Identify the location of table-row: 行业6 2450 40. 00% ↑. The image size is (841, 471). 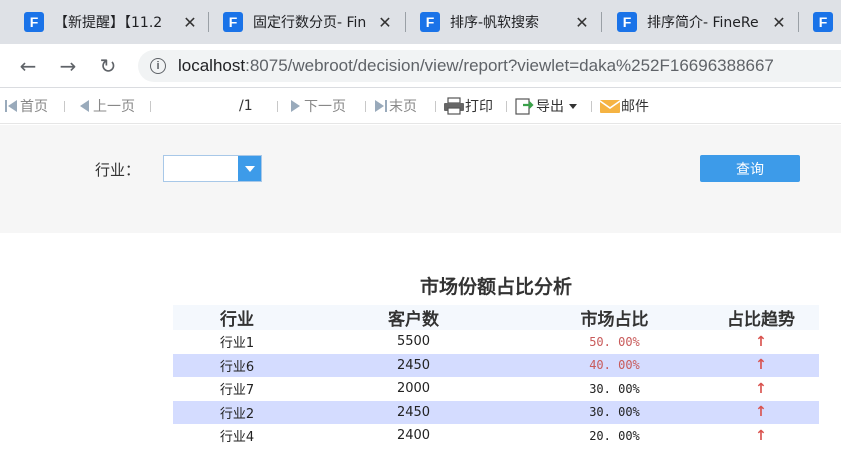
(496, 365).